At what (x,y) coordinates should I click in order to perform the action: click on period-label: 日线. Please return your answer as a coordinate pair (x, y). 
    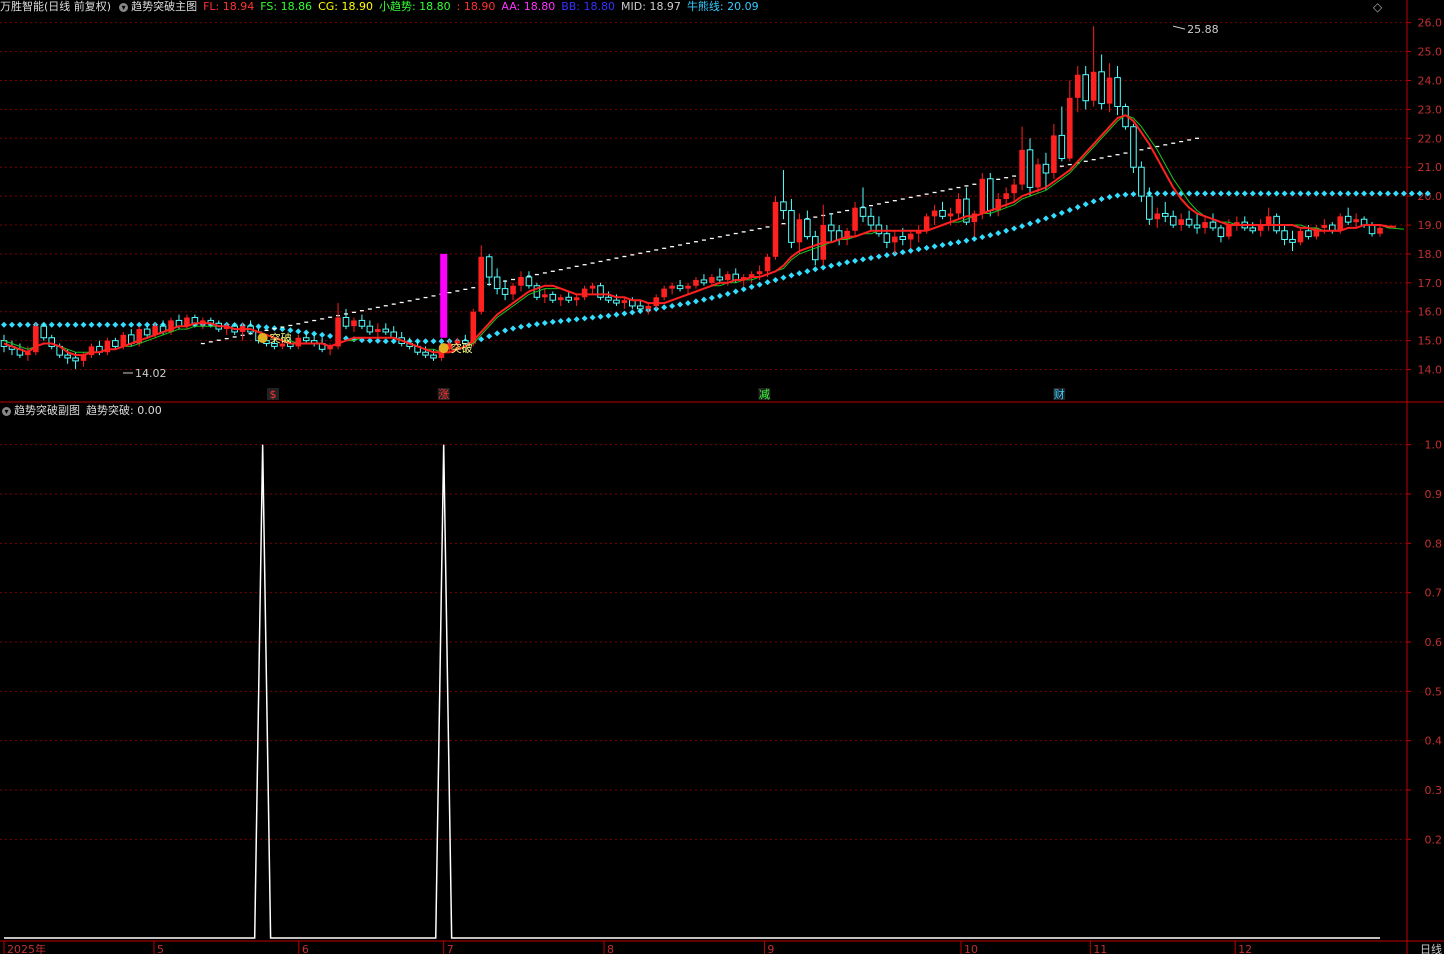
    Looking at the image, I should click on (1431, 948).